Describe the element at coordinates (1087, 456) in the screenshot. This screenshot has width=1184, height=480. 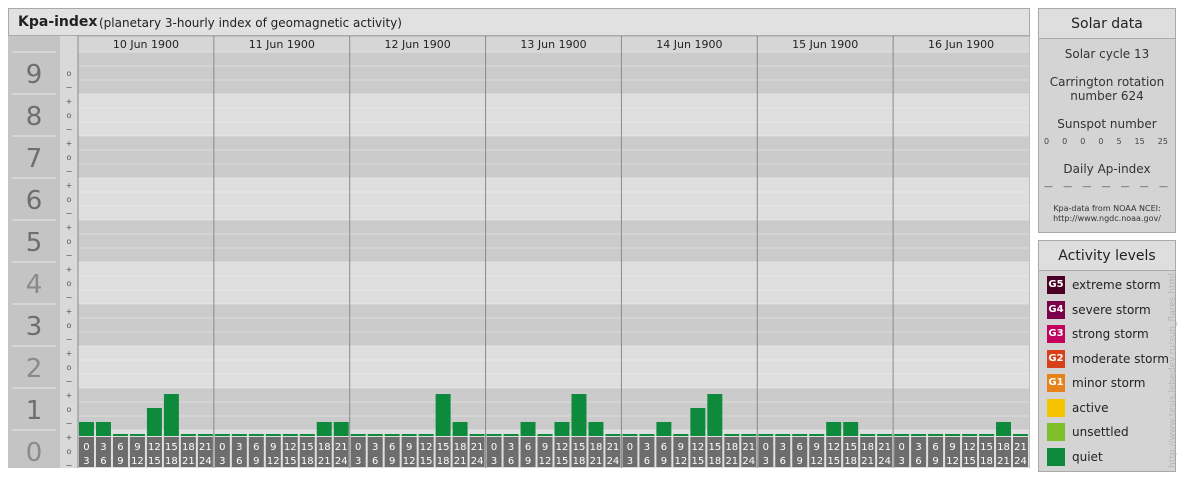
I see `legend-label: quiet` at that location.